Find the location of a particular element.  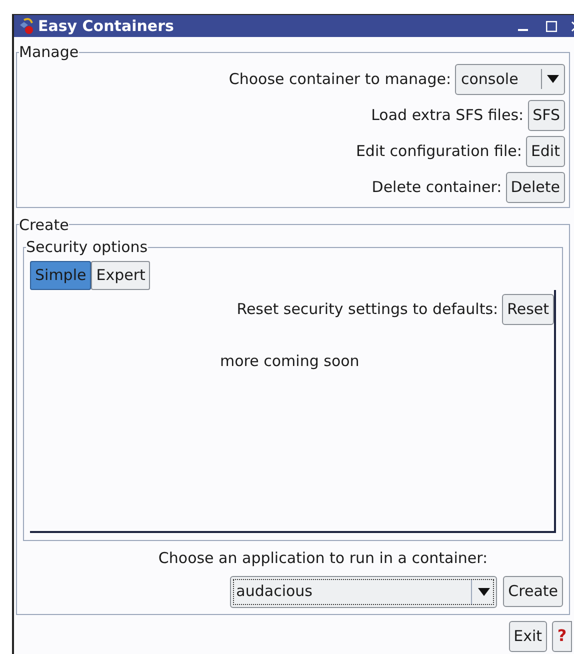

field-label: Choose container to manage: is located at coordinates (339, 79).